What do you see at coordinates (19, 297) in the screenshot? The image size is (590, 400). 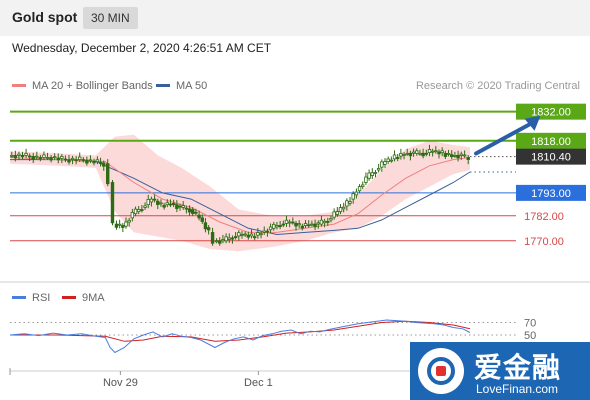 I see `rsi-legend-swatch` at bounding box center [19, 297].